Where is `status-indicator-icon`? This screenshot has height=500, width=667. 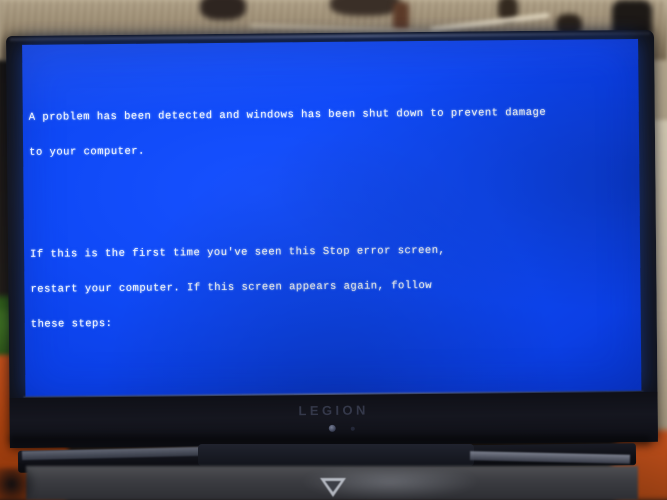
status-indicator-icon is located at coordinates (332, 428).